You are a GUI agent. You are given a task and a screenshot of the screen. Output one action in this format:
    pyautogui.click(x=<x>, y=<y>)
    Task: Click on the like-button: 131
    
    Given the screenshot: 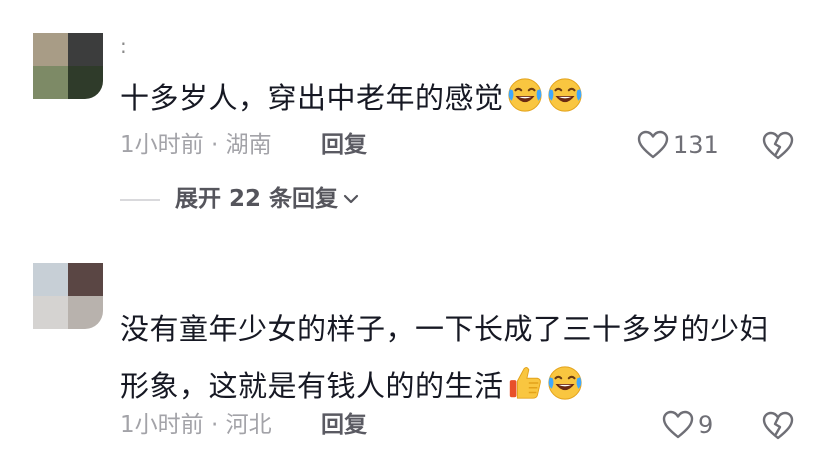 What is the action you would take?
    pyautogui.click(x=678, y=145)
    